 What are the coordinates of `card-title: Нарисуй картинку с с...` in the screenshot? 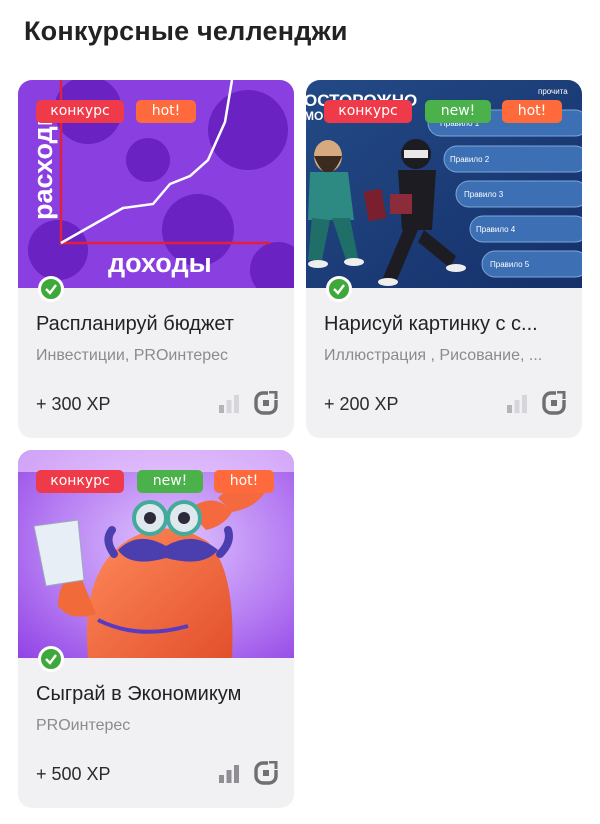 It's located at (431, 324).